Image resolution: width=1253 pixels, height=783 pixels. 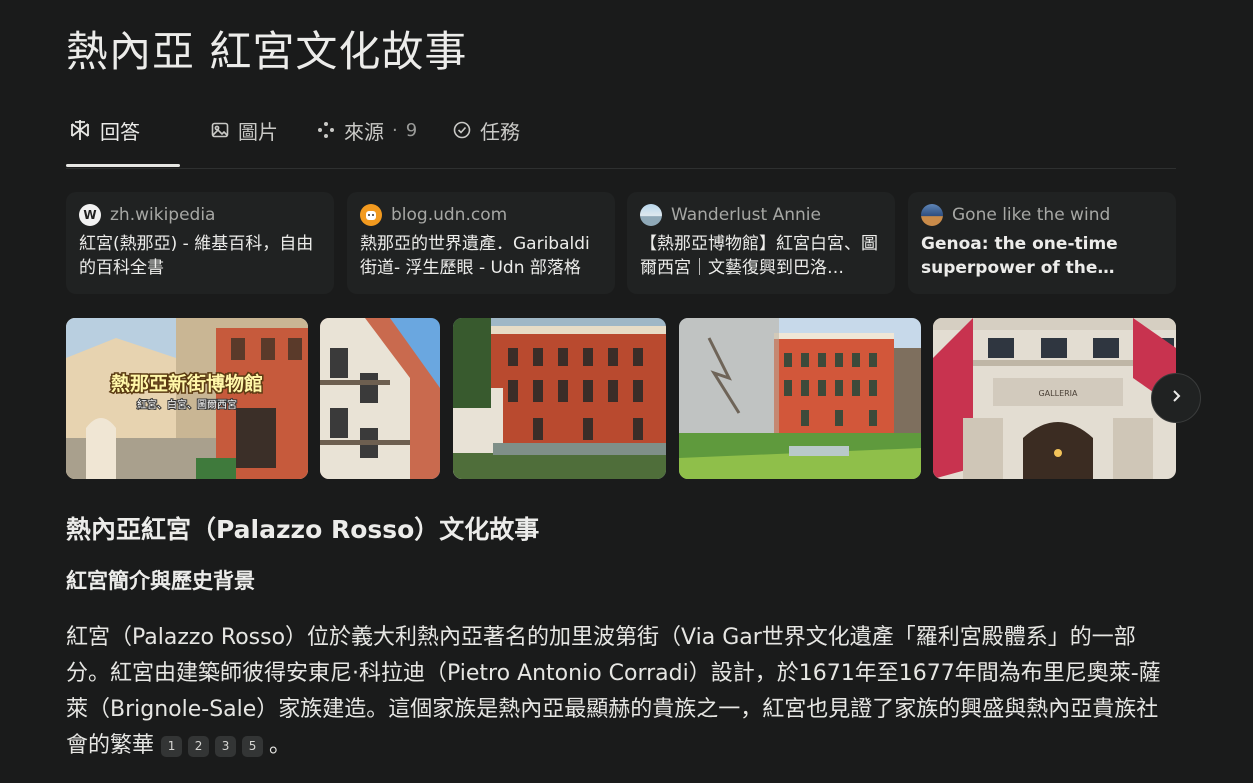 I want to click on end-punctuation: 。, so click(x=280, y=745).